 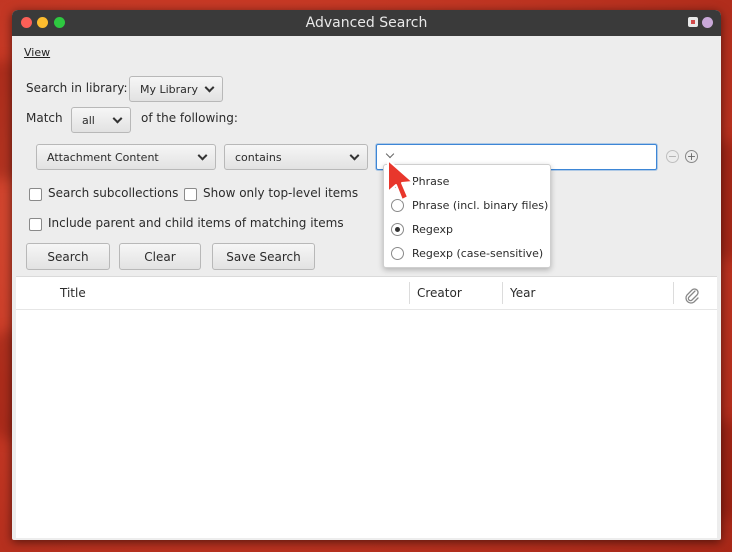 I want to click on condition-operator-dropdown: contains, so click(x=296, y=157).